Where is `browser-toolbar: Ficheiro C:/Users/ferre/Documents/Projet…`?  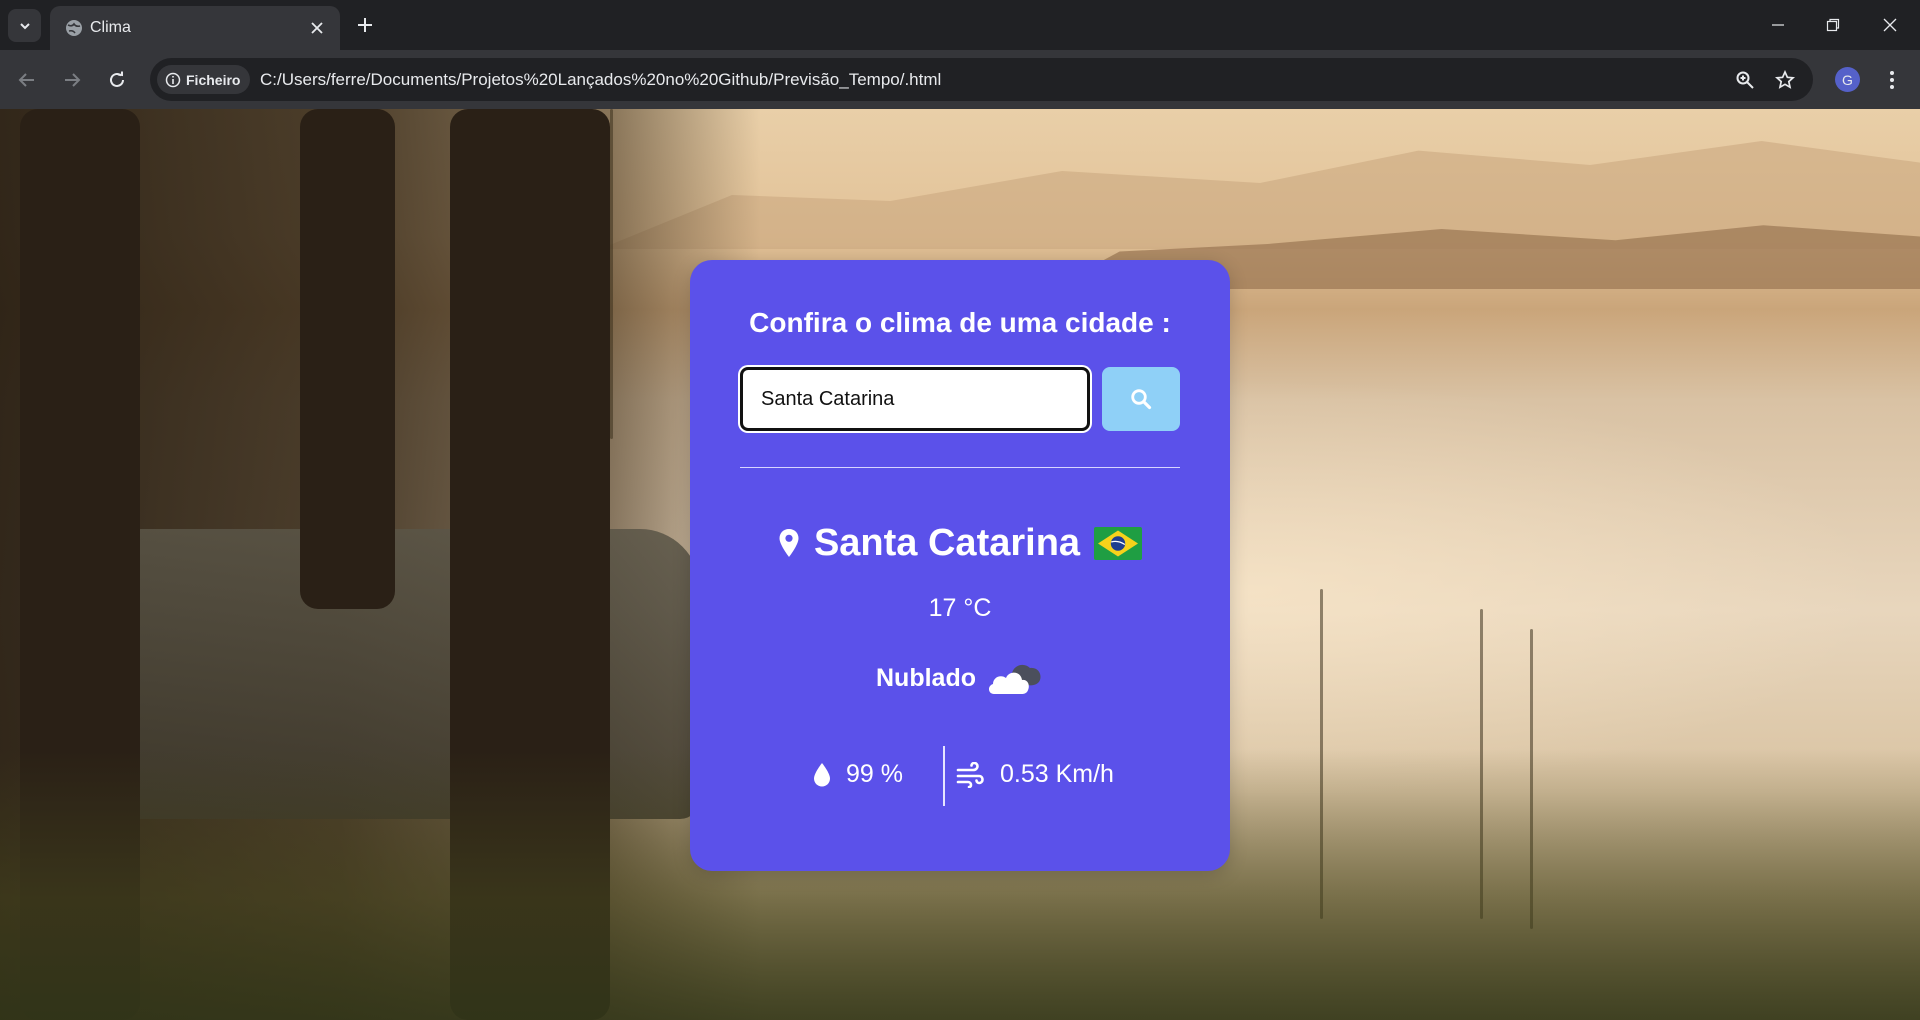 browser-toolbar: Ficheiro C:/Users/ferre/Documents/Projet… is located at coordinates (960, 79).